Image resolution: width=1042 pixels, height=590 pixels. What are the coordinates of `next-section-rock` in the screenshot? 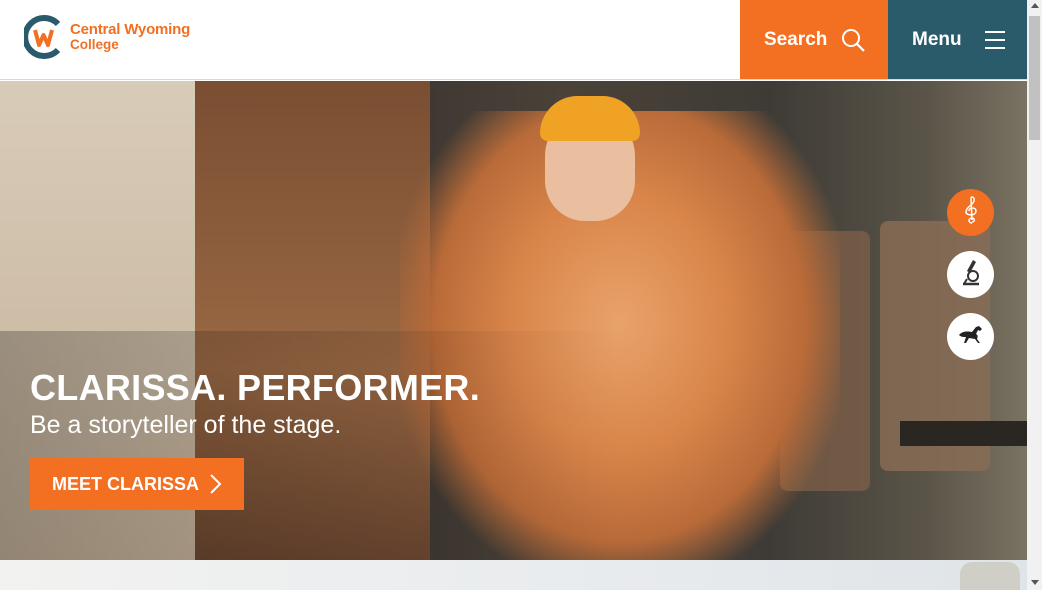 It's located at (990, 576).